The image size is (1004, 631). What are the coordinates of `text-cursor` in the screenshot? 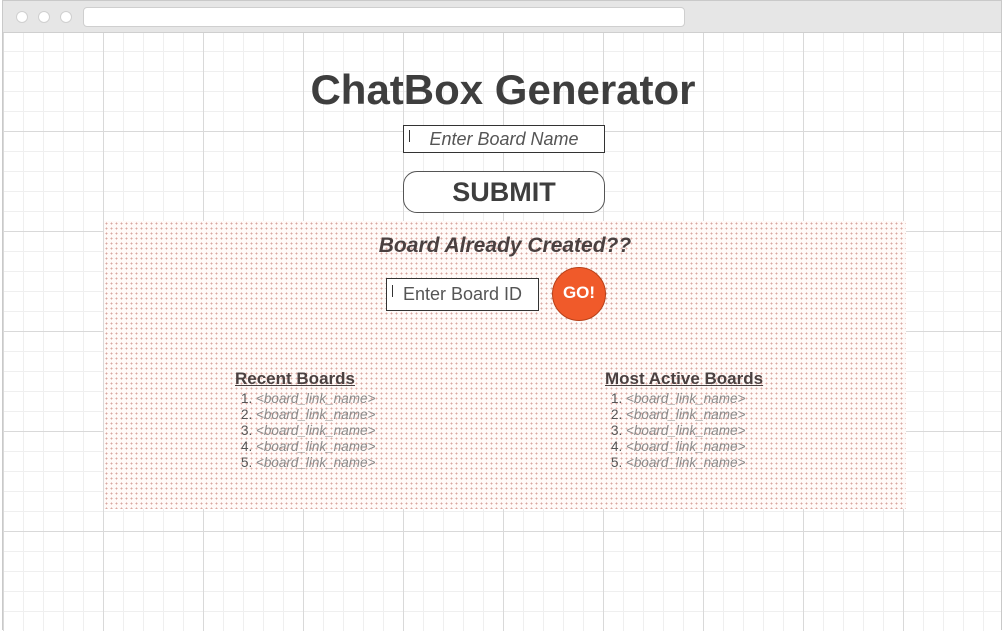 It's located at (392, 291).